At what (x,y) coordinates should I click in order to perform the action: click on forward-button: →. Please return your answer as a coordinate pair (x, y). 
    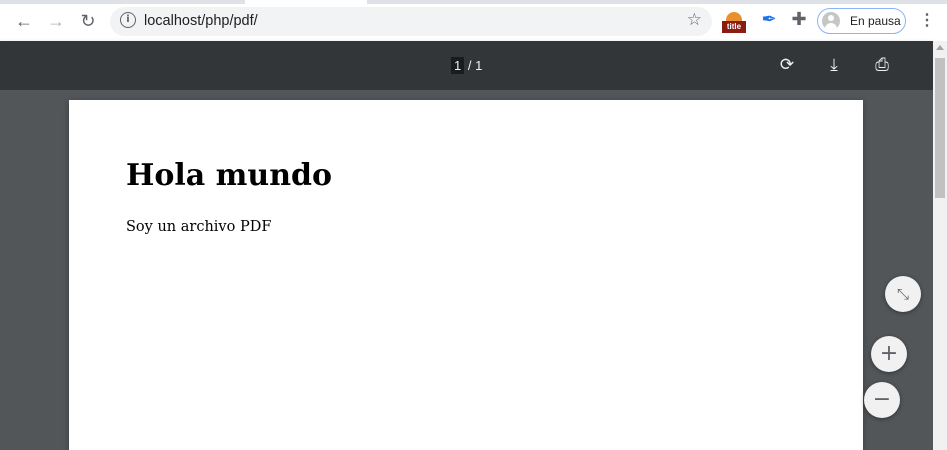
    Looking at the image, I should click on (56, 21).